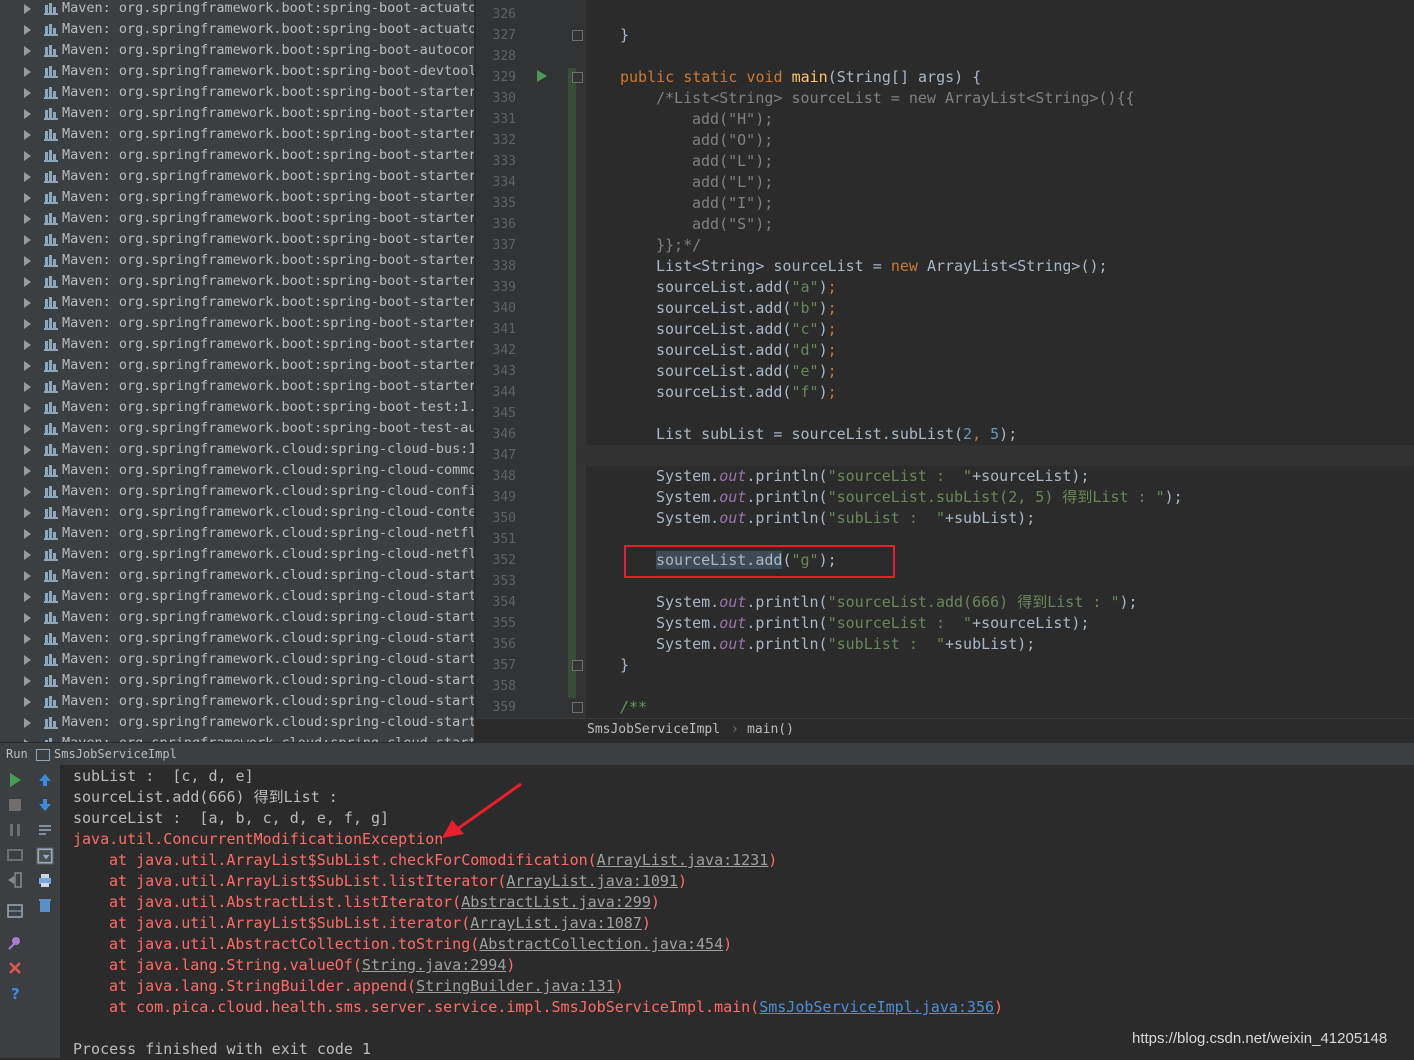  What do you see at coordinates (45, 805) in the screenshot?
I see `scroll-down-icon` at bounding box center [45, 805].